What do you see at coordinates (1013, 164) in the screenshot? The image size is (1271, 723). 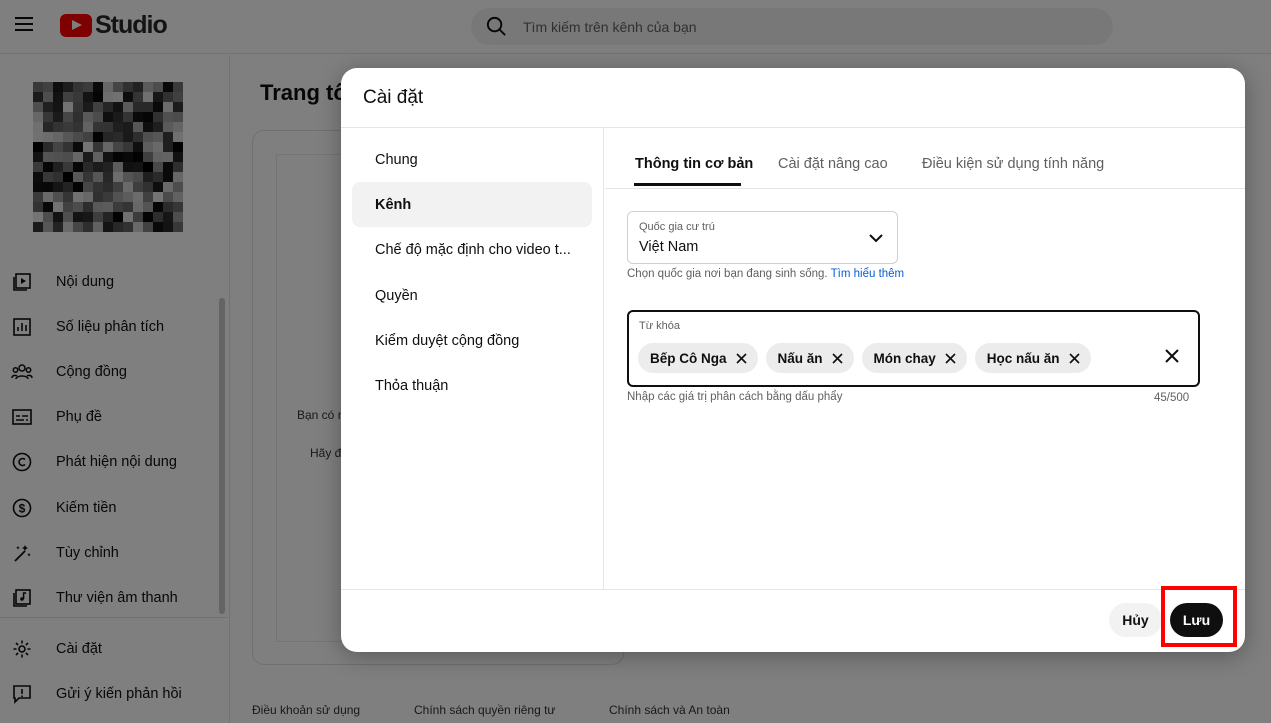 I see `tab-feature-eligibility: Điều kiện sử dụng tính năng` at bounding box center [1013, 164].